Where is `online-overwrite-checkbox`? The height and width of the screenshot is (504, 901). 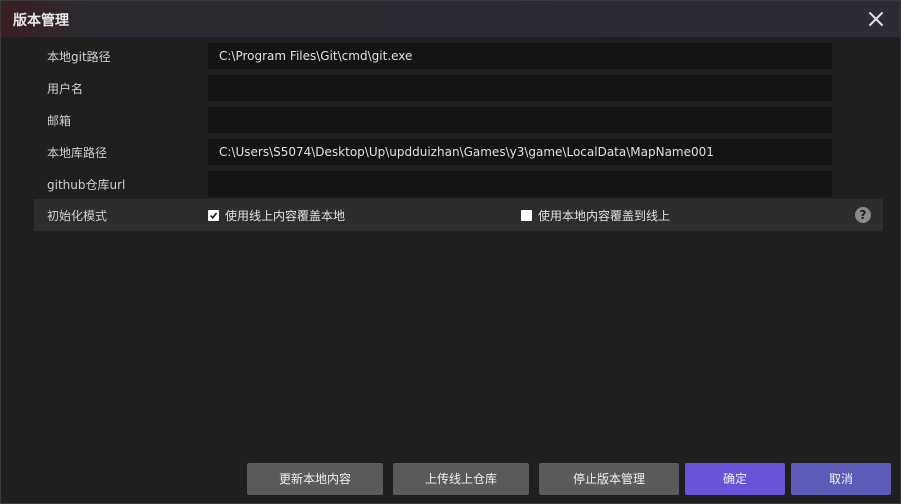
online-overwrite-checkbox is located at coordinates (213, 215).